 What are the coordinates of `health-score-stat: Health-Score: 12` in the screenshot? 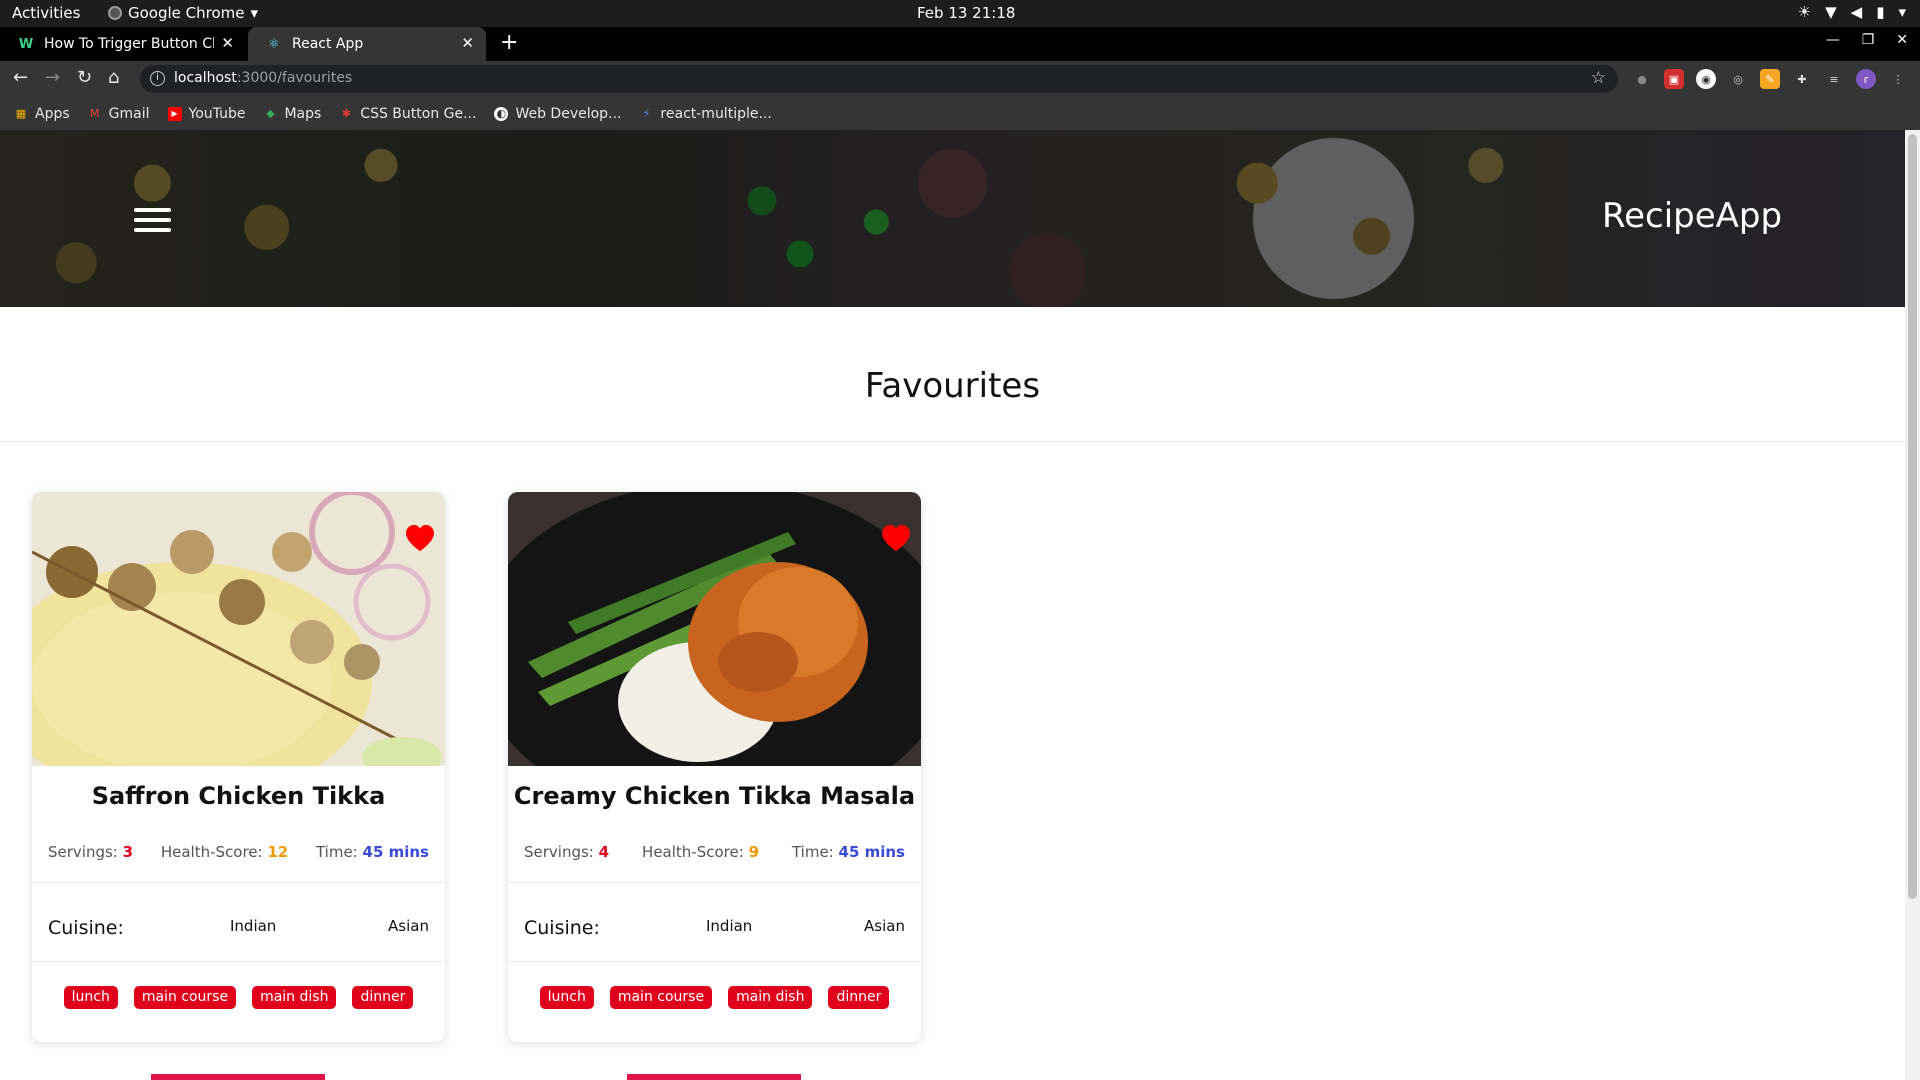 It's located at (224, 852).